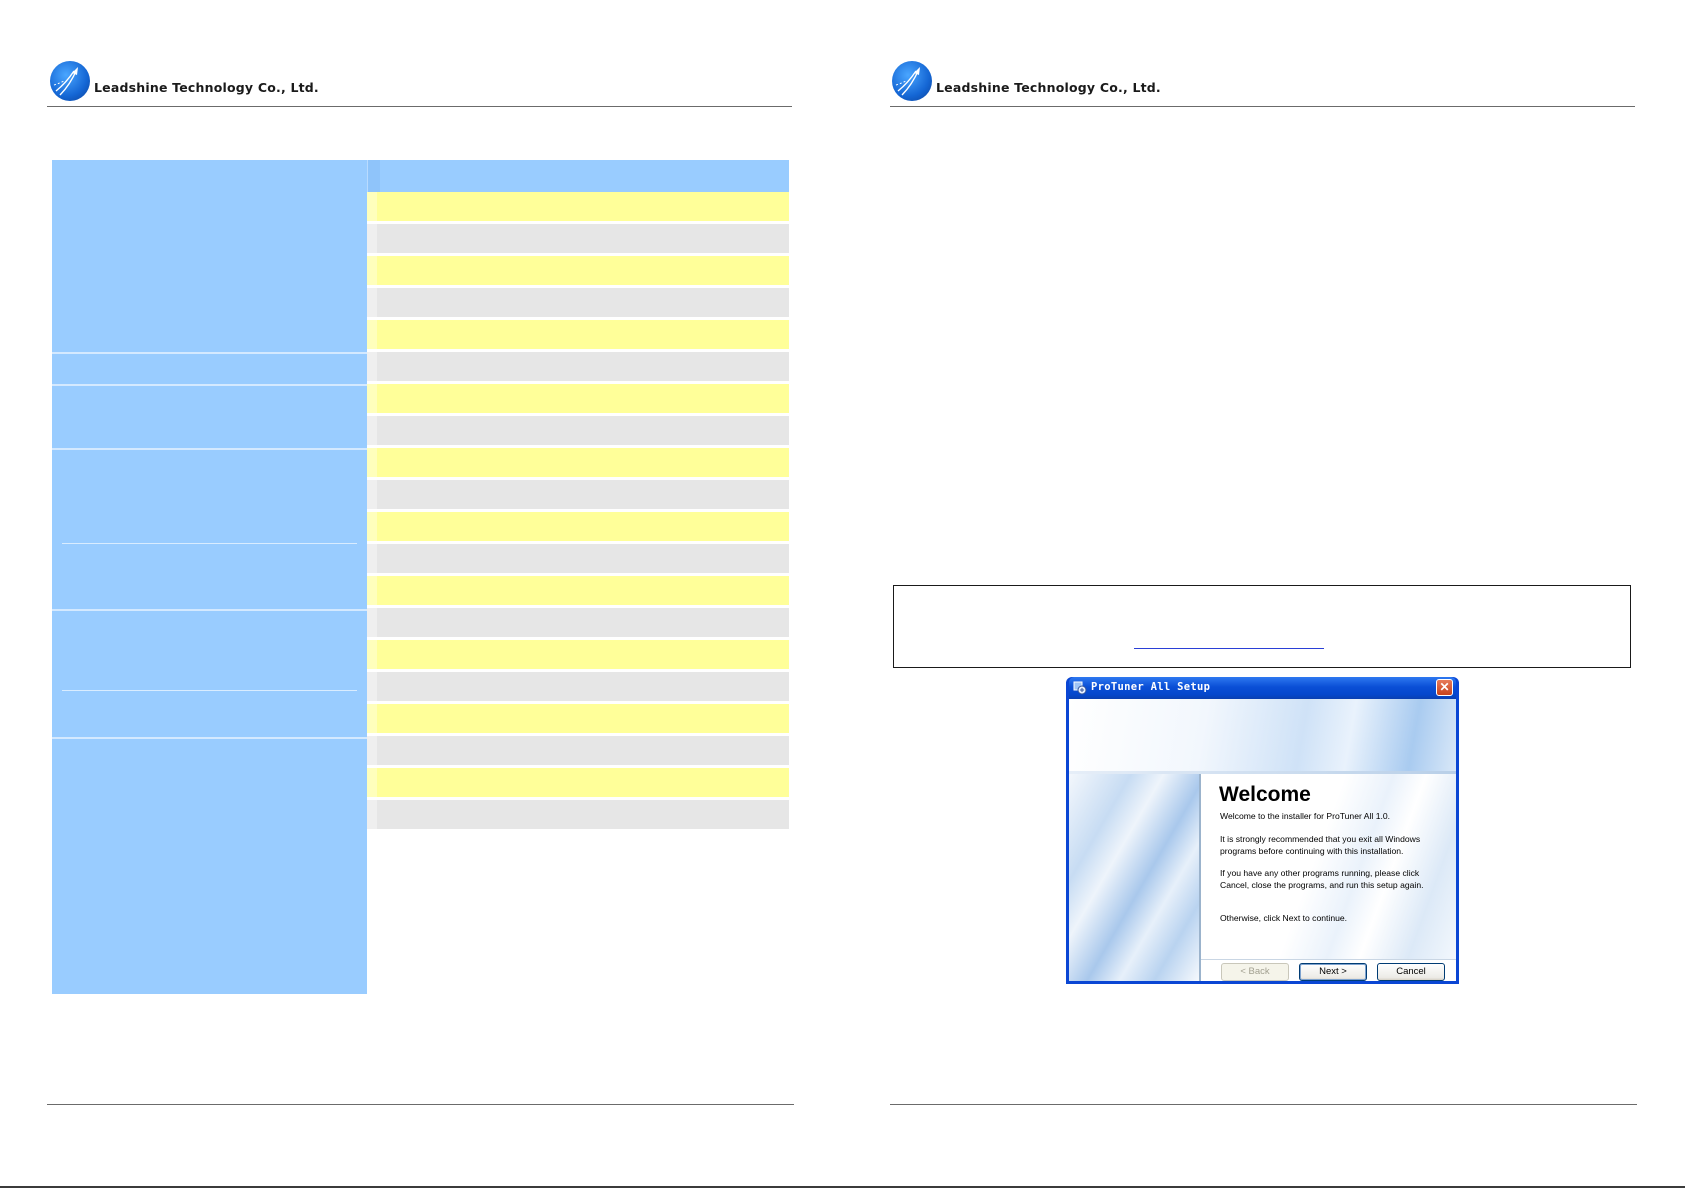 This screenshot has height=1191, width=1685. What do you see at coordinates (1284, 918) in the screenshot?
I see `continue-paragraph: Otherwise, click Next to continue.` at bounding box center [1284, 918].